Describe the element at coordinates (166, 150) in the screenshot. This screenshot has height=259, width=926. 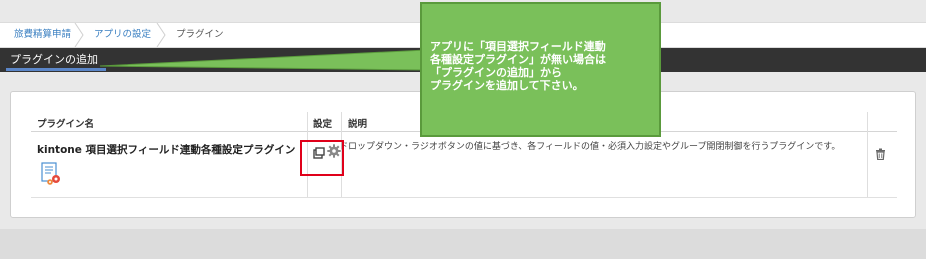
I see `plugin-name: kintone 項目選択フィールド連動各種設定プラグイン` at that location.